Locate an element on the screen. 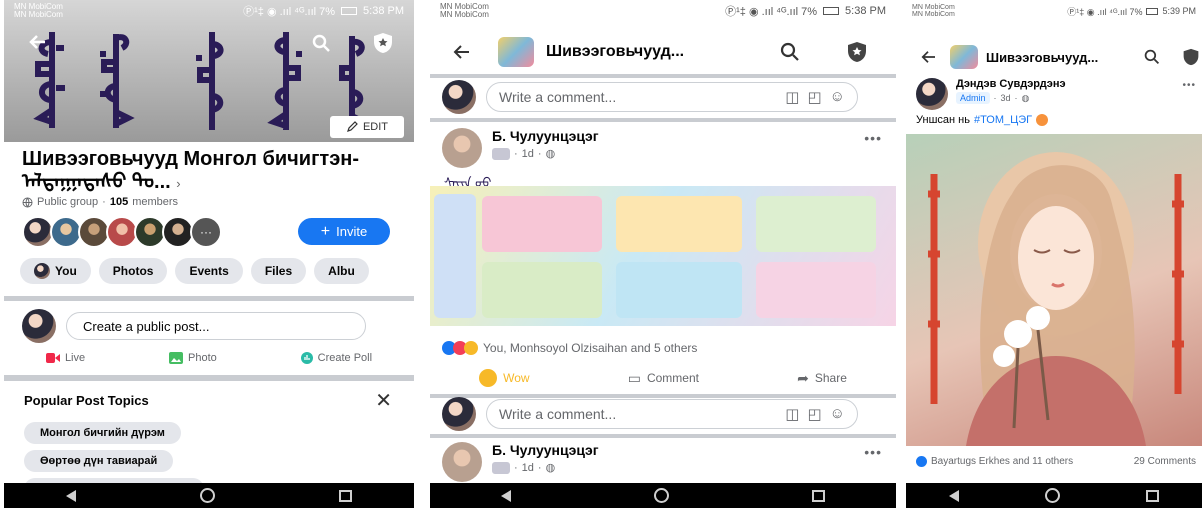 This screenshot has height=508, width=1202. member-avatars: ··· is located at coordinates (122, 232).